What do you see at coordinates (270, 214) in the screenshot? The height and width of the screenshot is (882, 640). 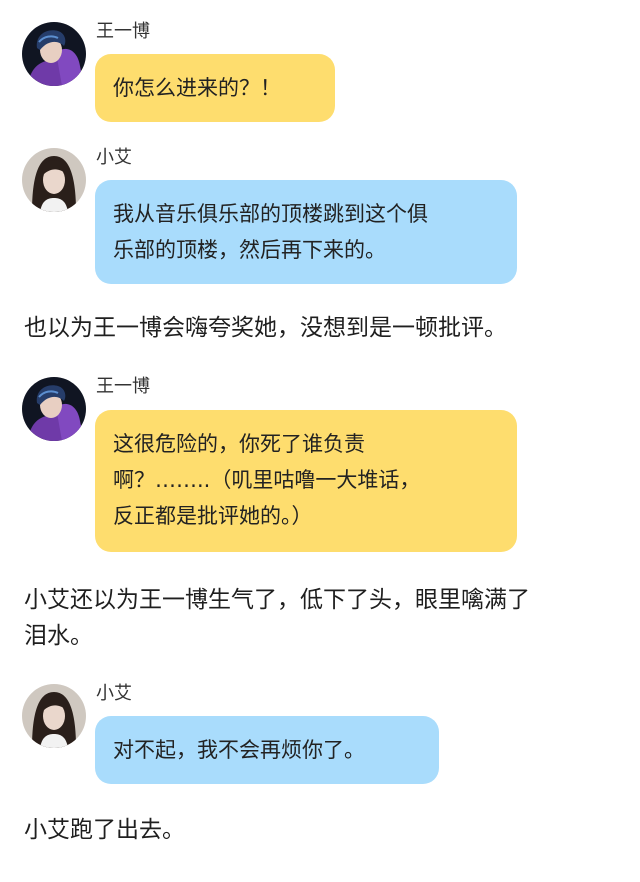 I see `bubble-text-line: 我从音乐俱乐部的顶楼跳到这个俱` at bounding box center [270, 214].